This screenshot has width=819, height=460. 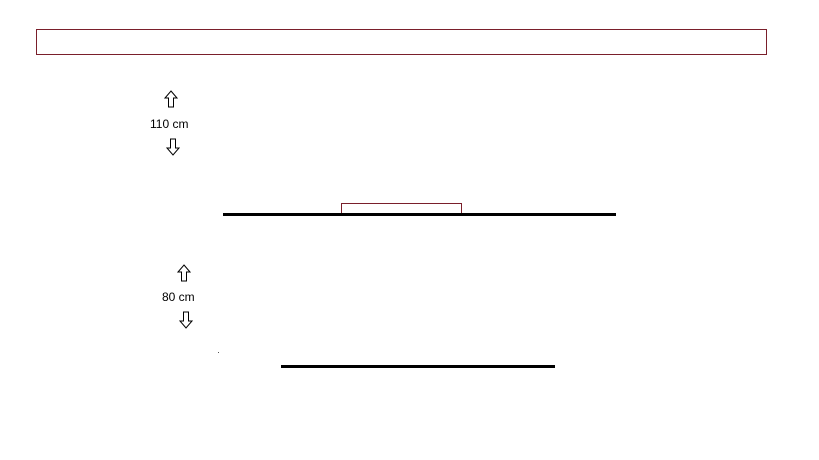 What do you see at coordinates (169, 124) in the screenshot?
I see `measure-label-110: 110 cm` at bounding box center [169, 124].